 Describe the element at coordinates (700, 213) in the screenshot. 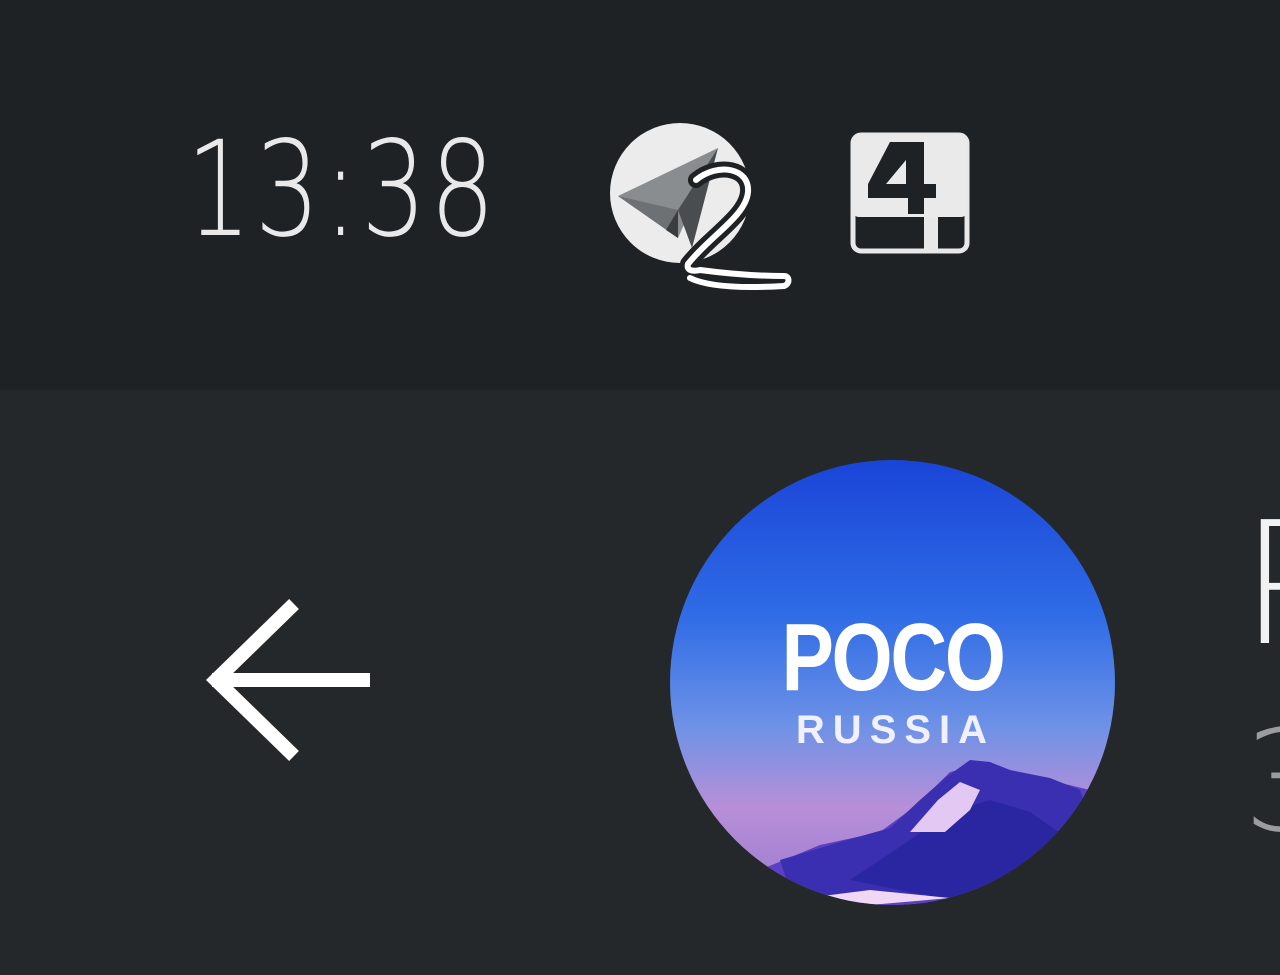

I see `telegram-icon` at that location.